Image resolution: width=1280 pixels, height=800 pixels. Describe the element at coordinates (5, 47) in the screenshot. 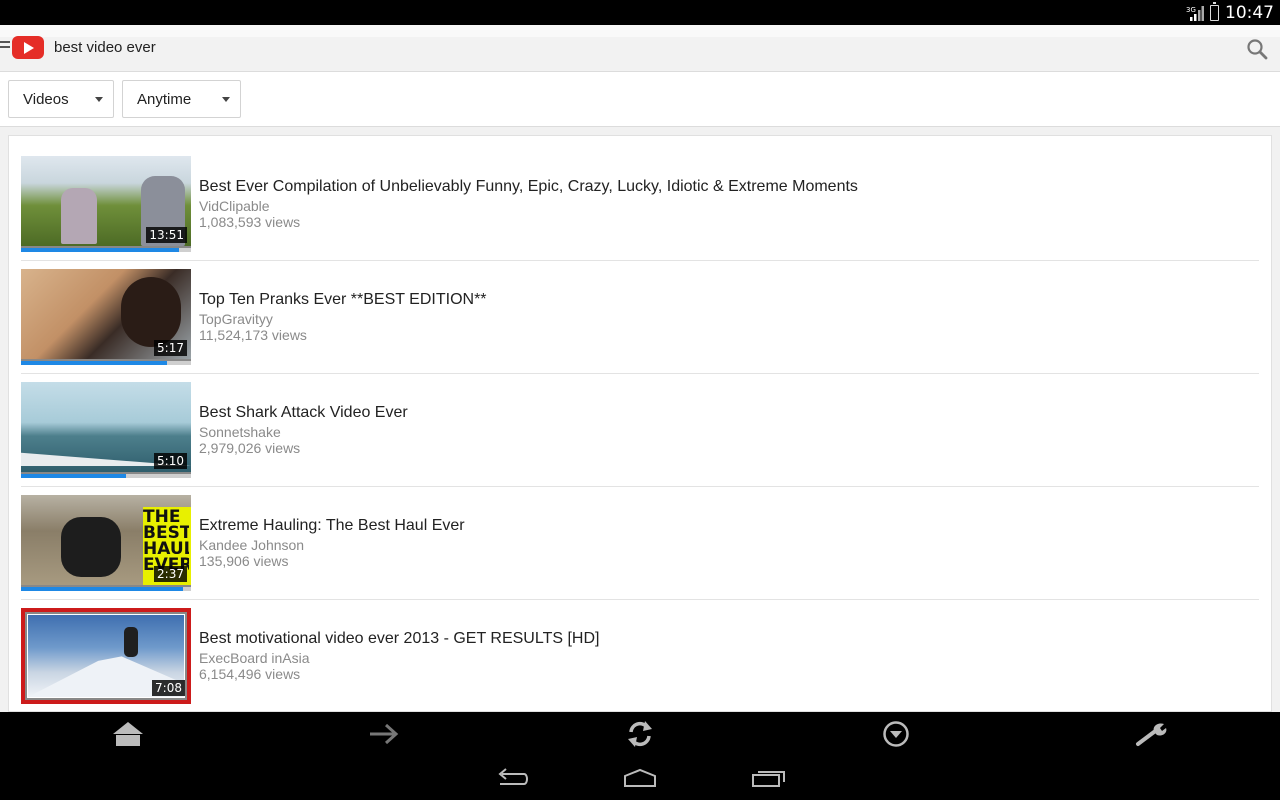

I see `menu-icon` at that location.